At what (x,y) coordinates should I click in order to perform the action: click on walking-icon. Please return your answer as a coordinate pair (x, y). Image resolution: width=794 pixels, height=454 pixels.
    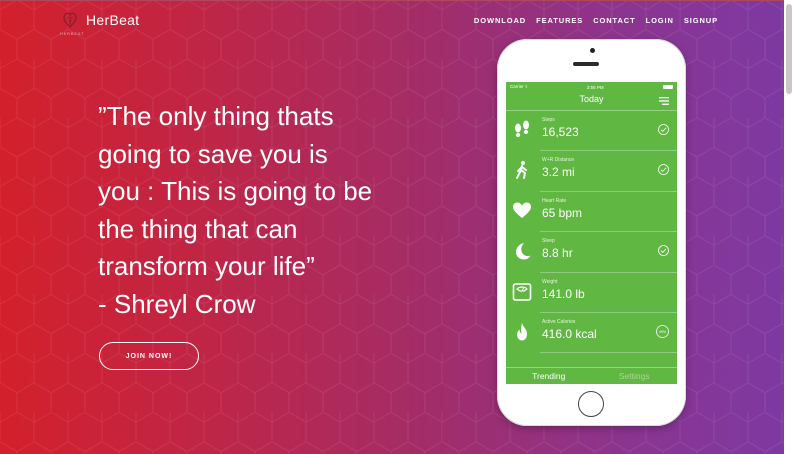
    Looking at the image, I should click on (521, 170).